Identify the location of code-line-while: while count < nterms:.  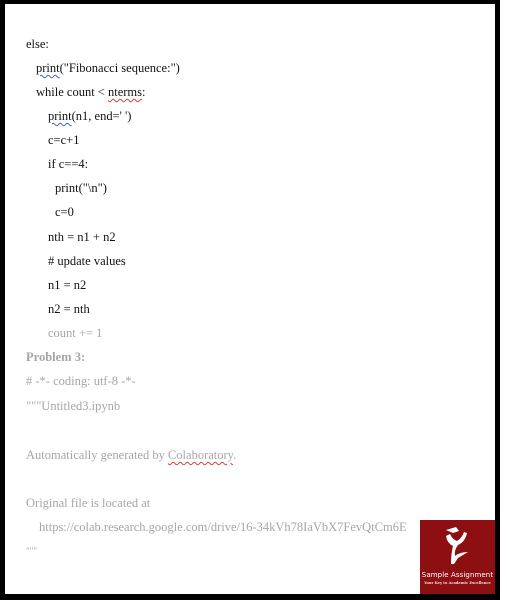
(90, 92).